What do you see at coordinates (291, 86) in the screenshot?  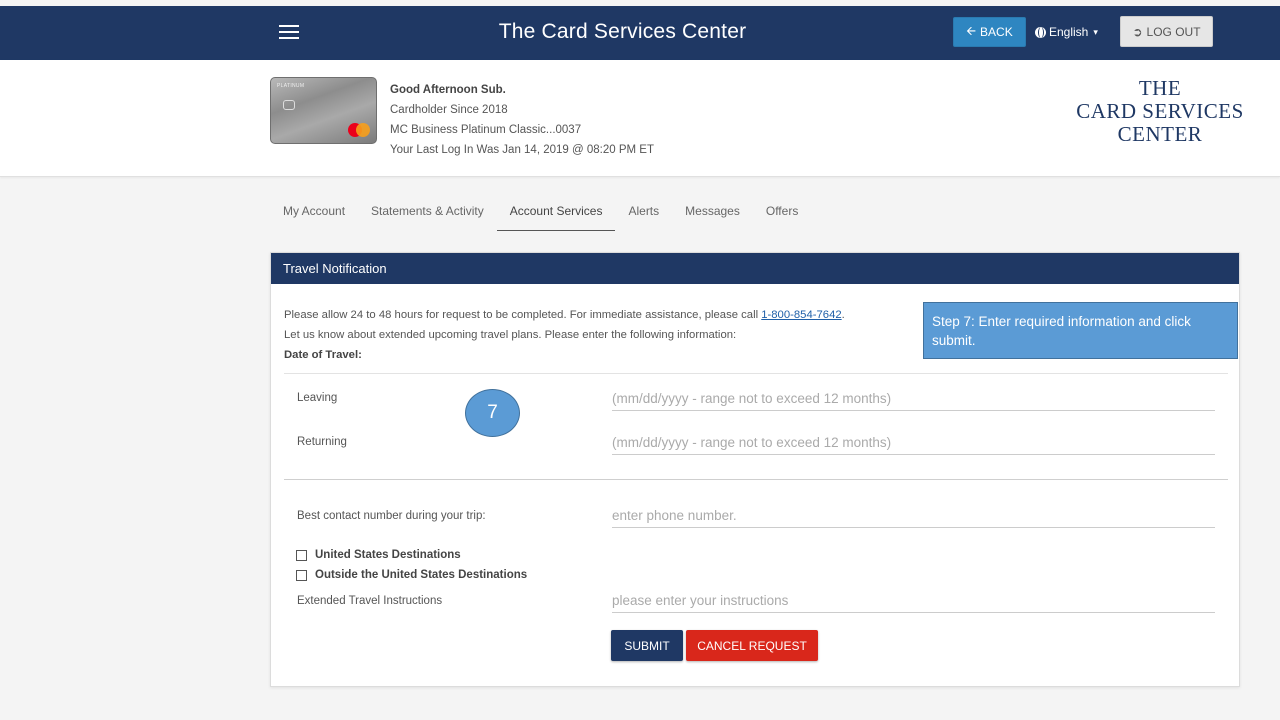 I see `card-brand-text: PLATINUM` at bounding box center [291, 86].